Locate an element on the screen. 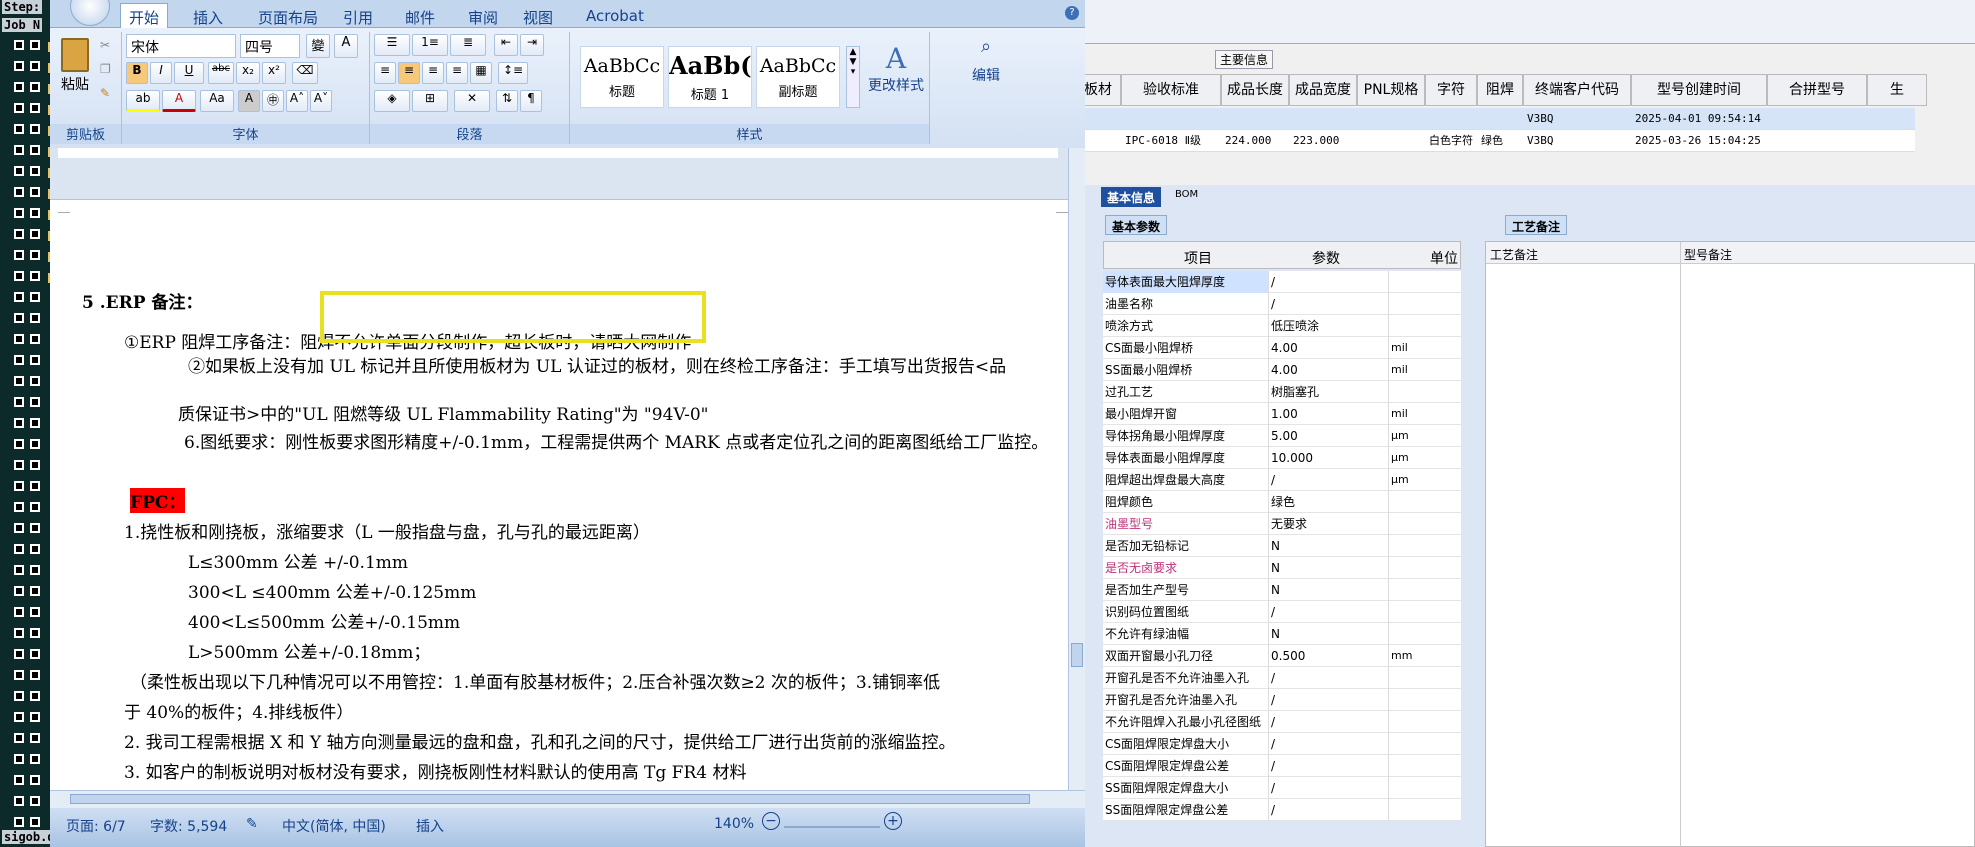 The image size is (1975, 847). format-painter-icon: ✎ is located at coordinates (105, 93).